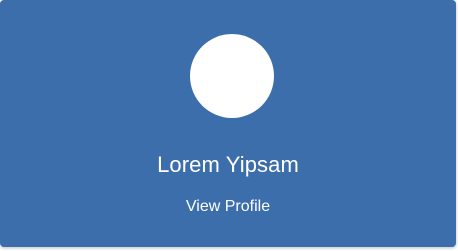  Describe the element at coordinates (232, 76) in the screenshot. I see `avatar` at that location.